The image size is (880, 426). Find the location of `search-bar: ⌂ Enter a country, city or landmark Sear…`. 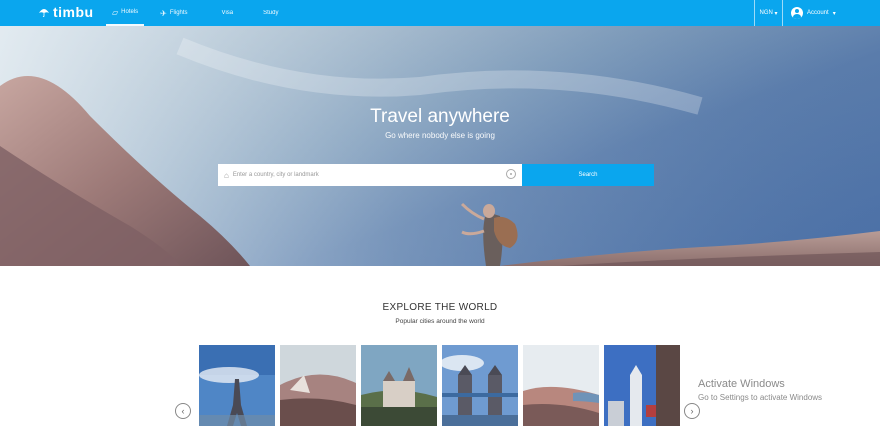

search-bar: ⌂ Enter a country, city or landmark Sear… is located at coordinates (436, 175).